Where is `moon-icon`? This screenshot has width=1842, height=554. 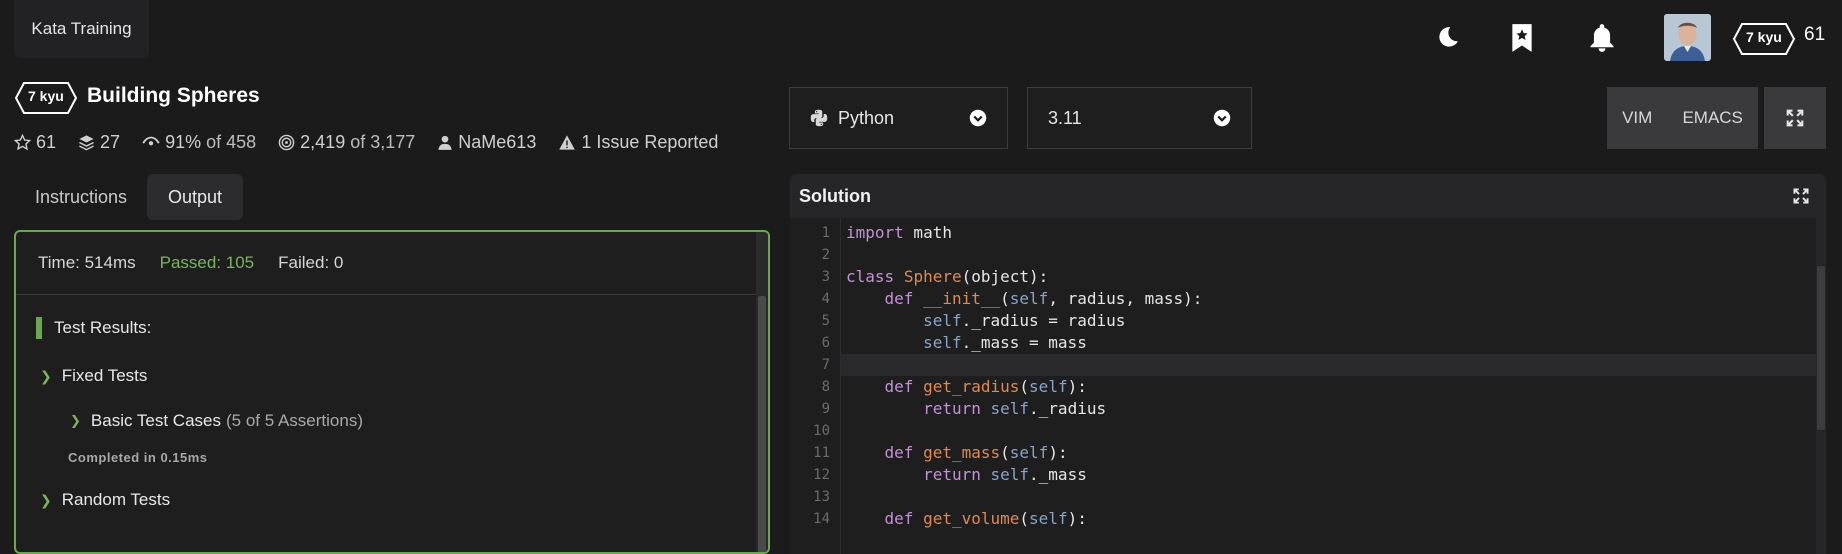
moon-icon is located at coordinates (1447, 38).